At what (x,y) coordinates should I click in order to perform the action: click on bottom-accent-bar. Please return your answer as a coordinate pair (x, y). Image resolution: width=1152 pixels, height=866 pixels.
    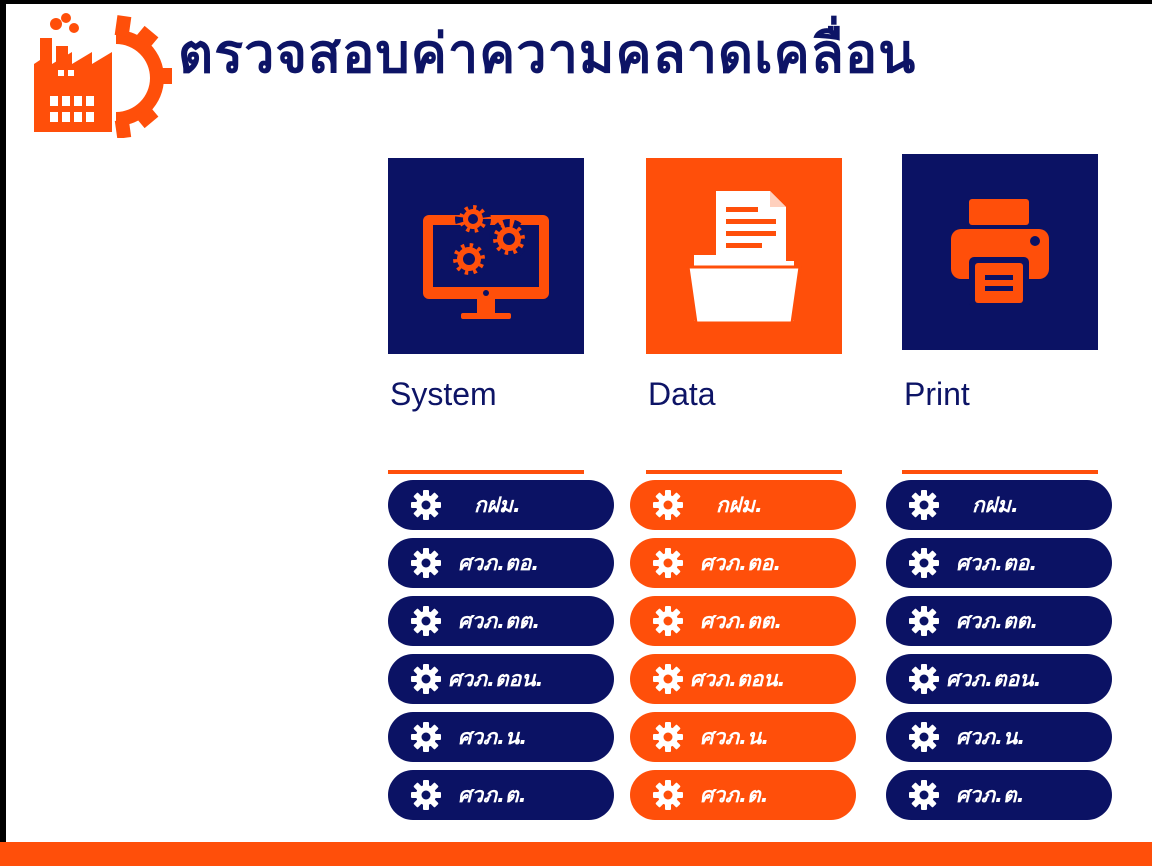
    Looking at the image, I should click on (576, 854).